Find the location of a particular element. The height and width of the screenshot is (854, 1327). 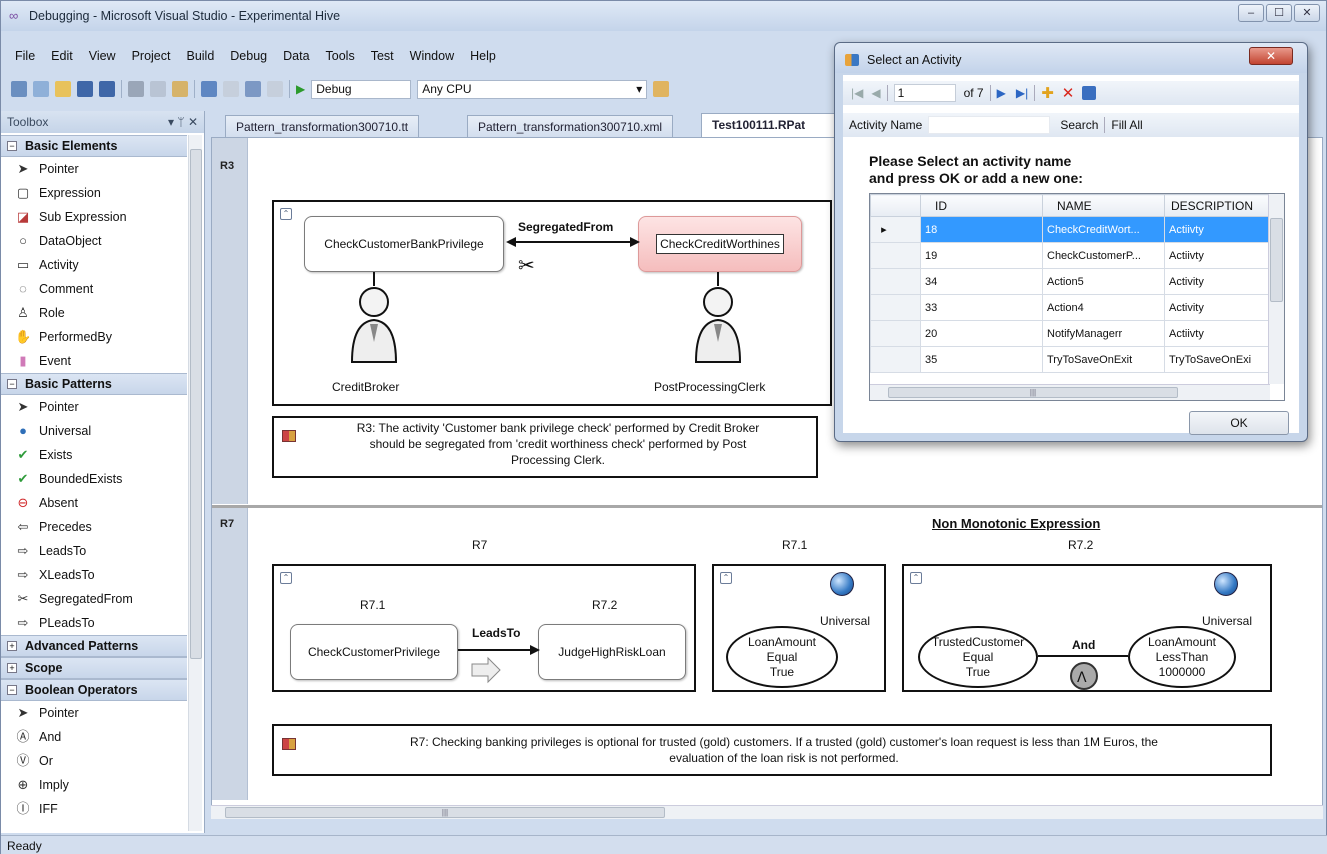

toolbox-item-role: ♙ Role is located at coordinates (94, 313).